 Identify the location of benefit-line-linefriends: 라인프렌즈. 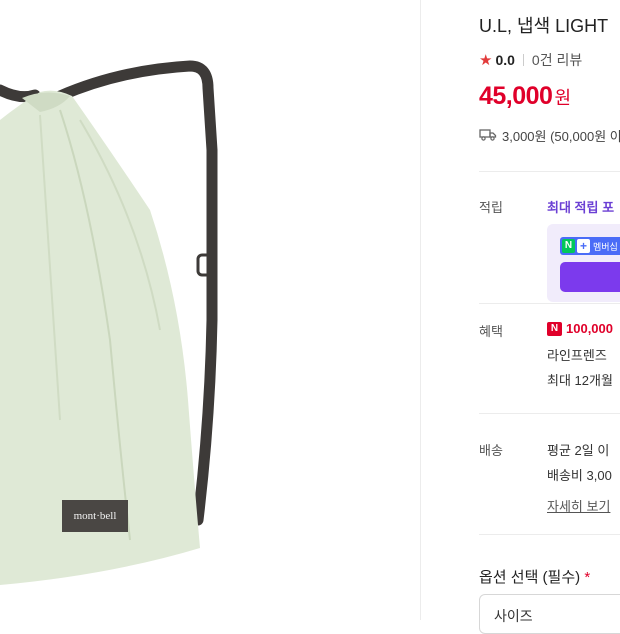
(577, 355).